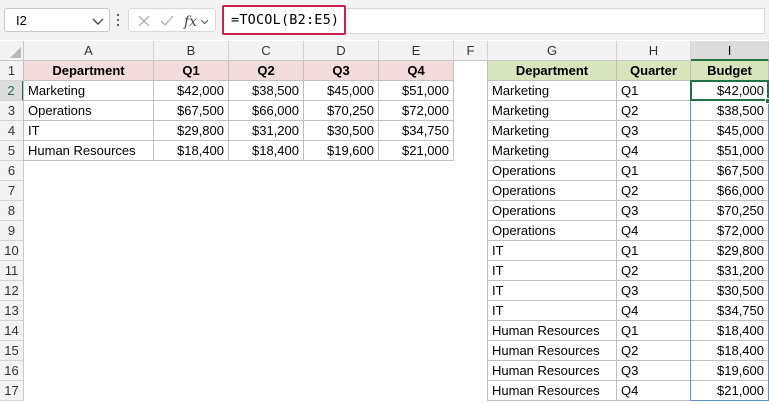 This screenshot has width=769, height=404. I want to click on active-cell-selection, so click(729, 90).